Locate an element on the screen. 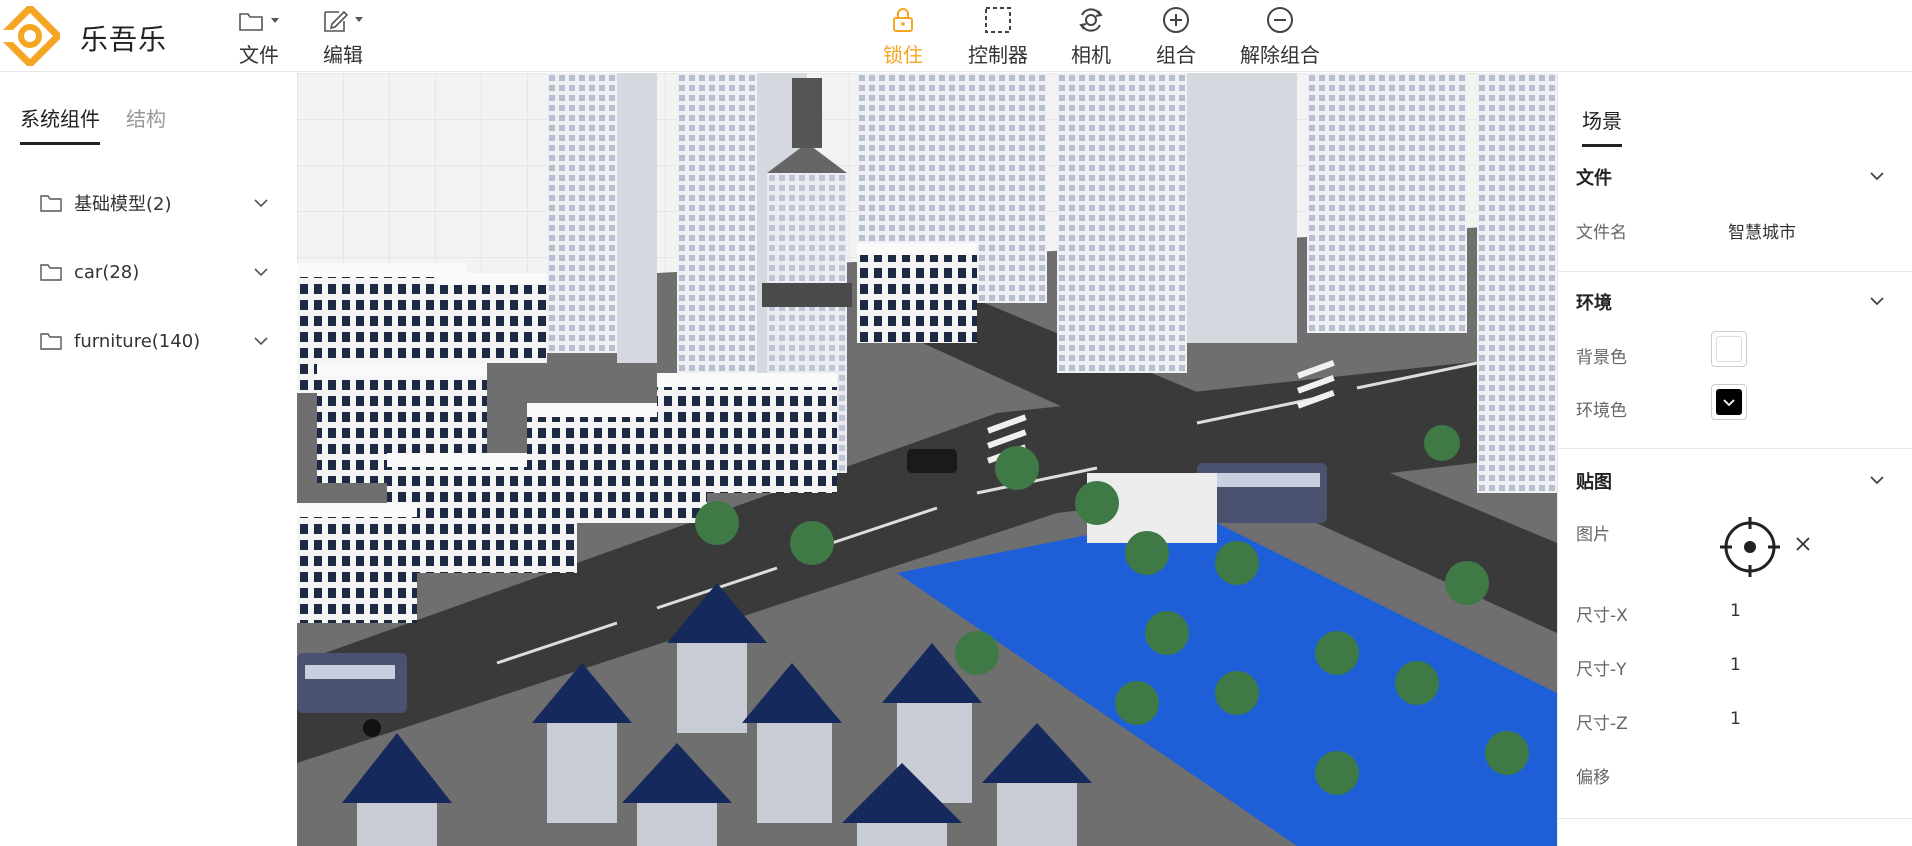  texture-section-title: 贴图 is located at coordinates (1594, 482).